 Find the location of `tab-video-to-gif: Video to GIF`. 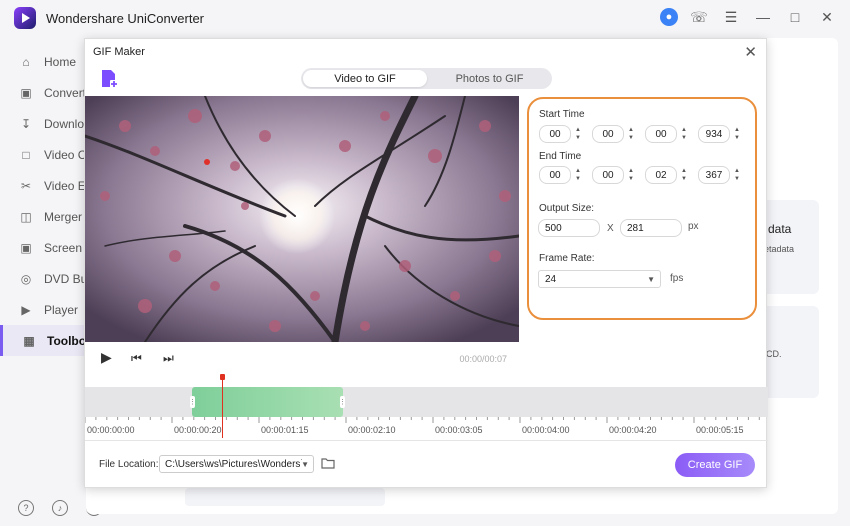

tab-video-to-gif: Video to GIF is located at coordinates (365, 78).